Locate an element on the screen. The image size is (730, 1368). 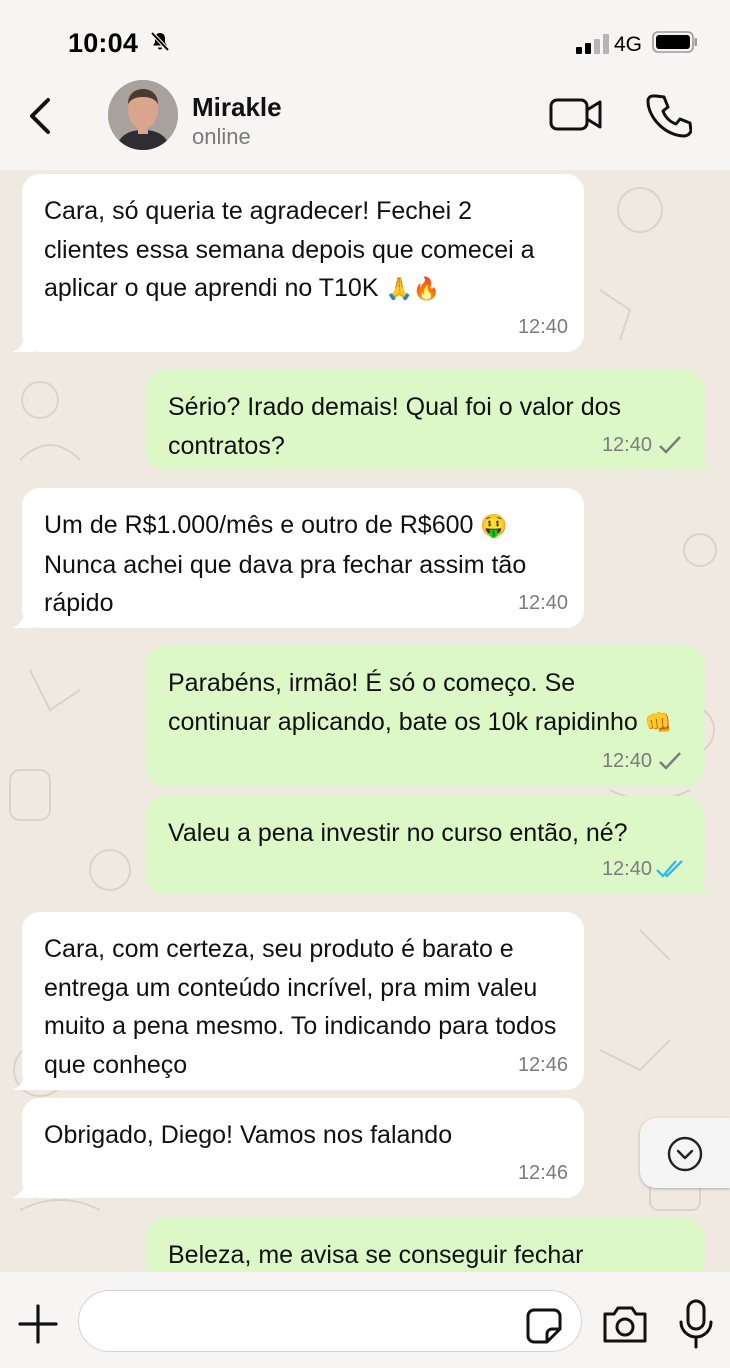
avatar-portrait is located at coordinates (143, 115).